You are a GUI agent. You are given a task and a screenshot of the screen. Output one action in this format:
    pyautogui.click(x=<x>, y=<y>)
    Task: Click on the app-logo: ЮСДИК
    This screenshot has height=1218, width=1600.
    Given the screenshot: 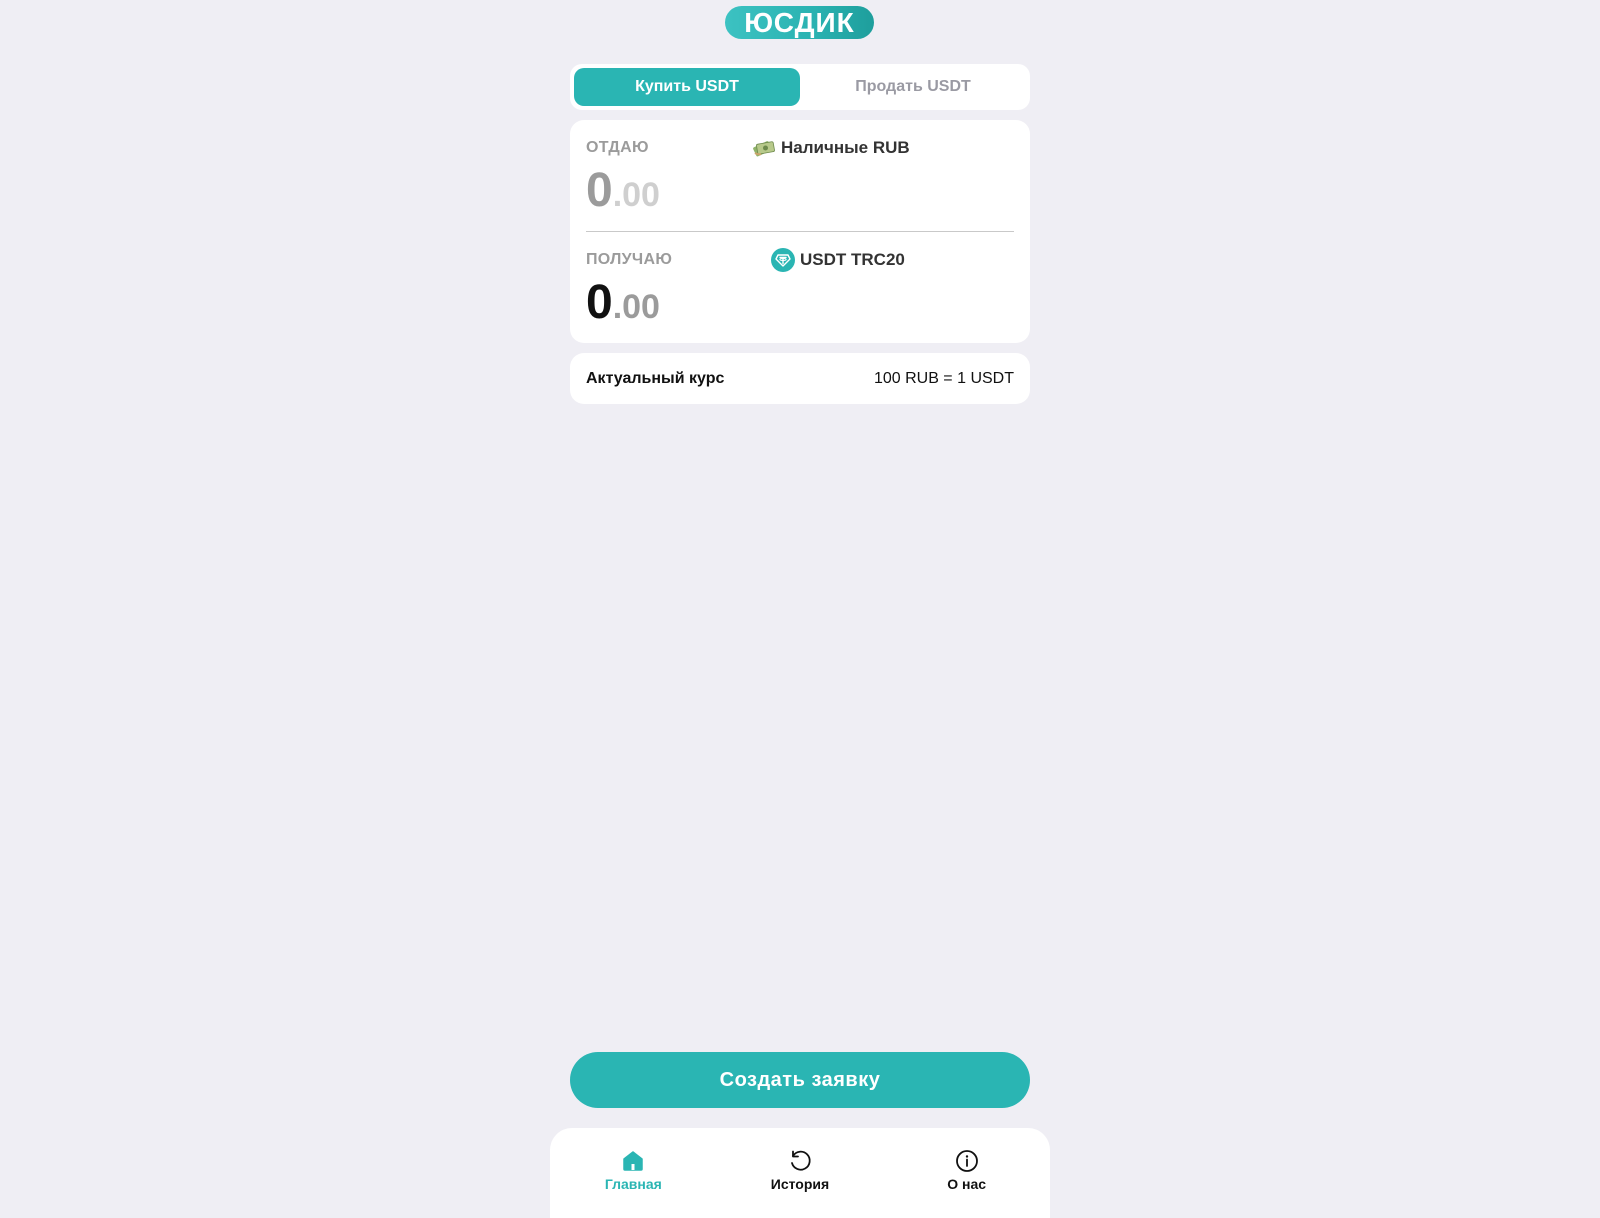 What is the action you would take?
    pyautogui.click(x=799, y=22)
    